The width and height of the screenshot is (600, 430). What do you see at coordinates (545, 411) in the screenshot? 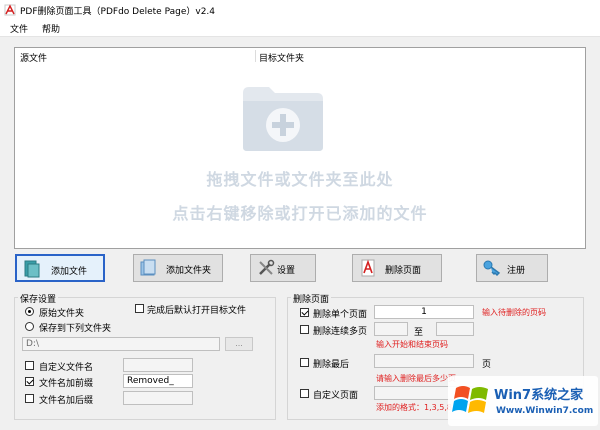
I see `watermark-url: Www.Winwin7.com` at bounding box center [545, 411].